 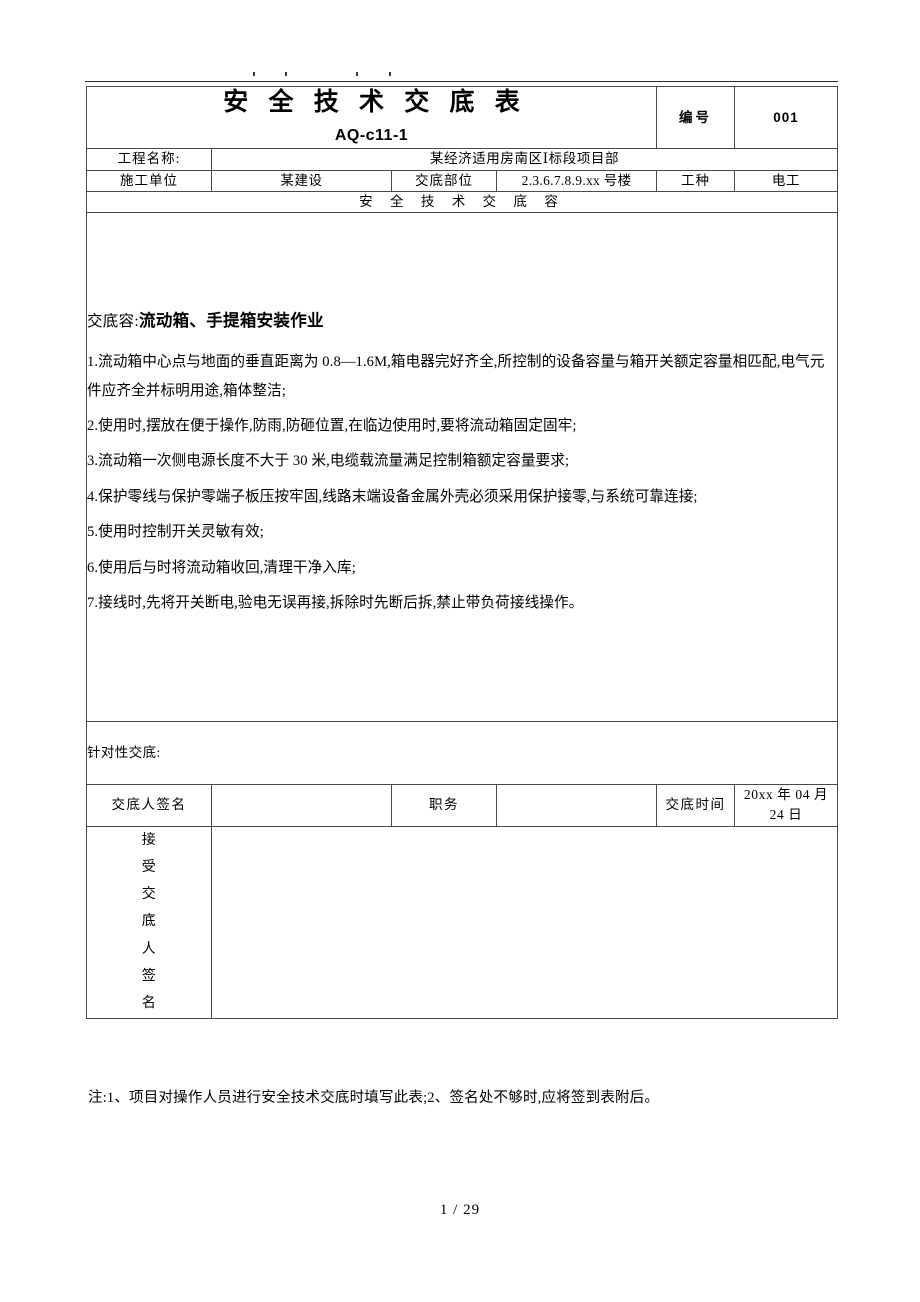 I want to click on content-subject-value: 流动箱、手提箱安装作业, so click(x=231, y=321).